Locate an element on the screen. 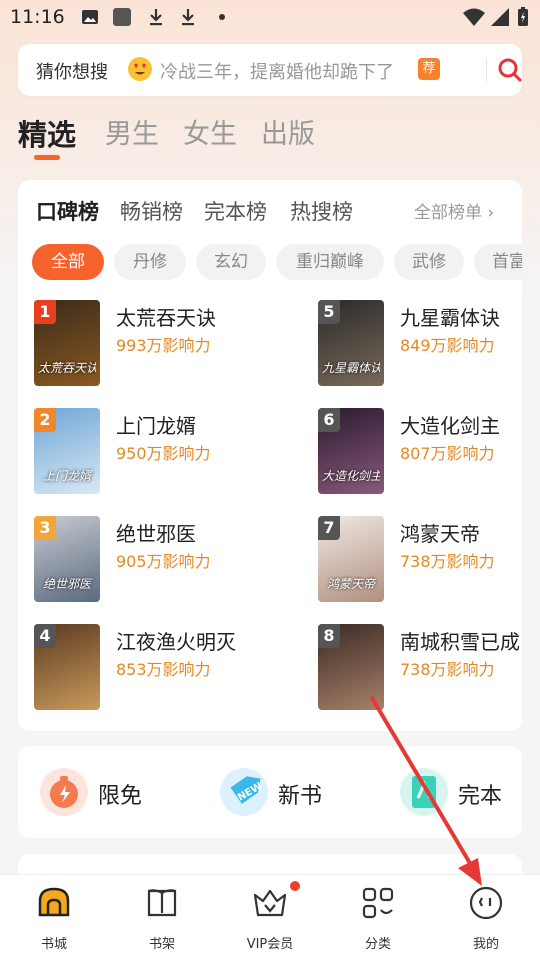 Image resolution: width=540 pixels, height=960 pixels. book-cover: 7 鸿蒙天帝 is located at coordinates (351, 559).